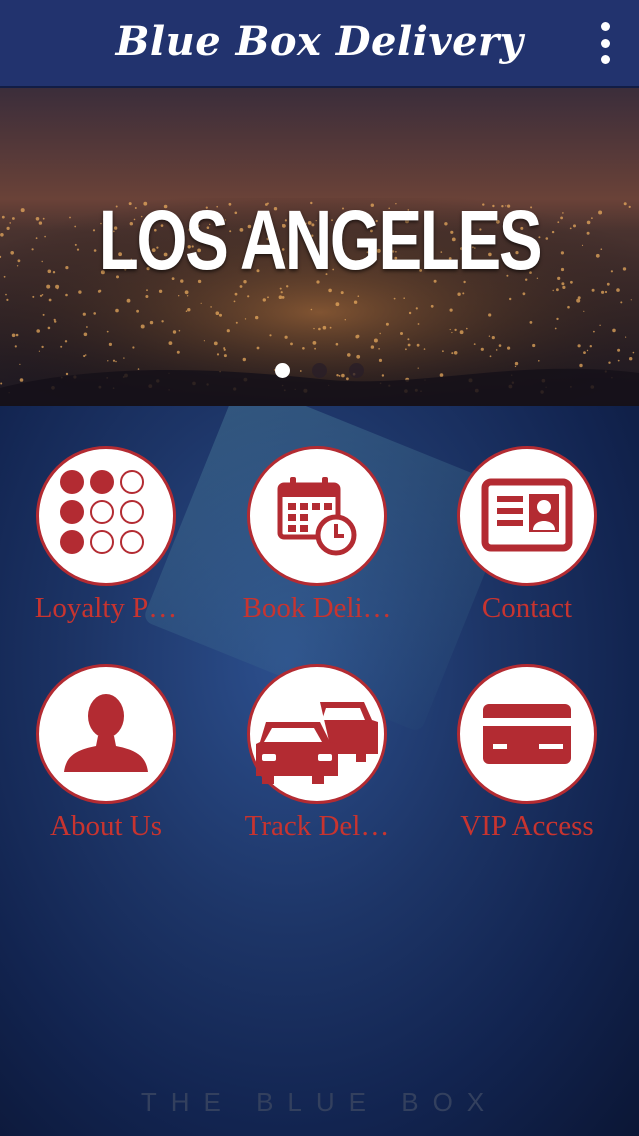 The image size is (639, 1136). I want to click on calendar-clock-icon, so click(317, 516).